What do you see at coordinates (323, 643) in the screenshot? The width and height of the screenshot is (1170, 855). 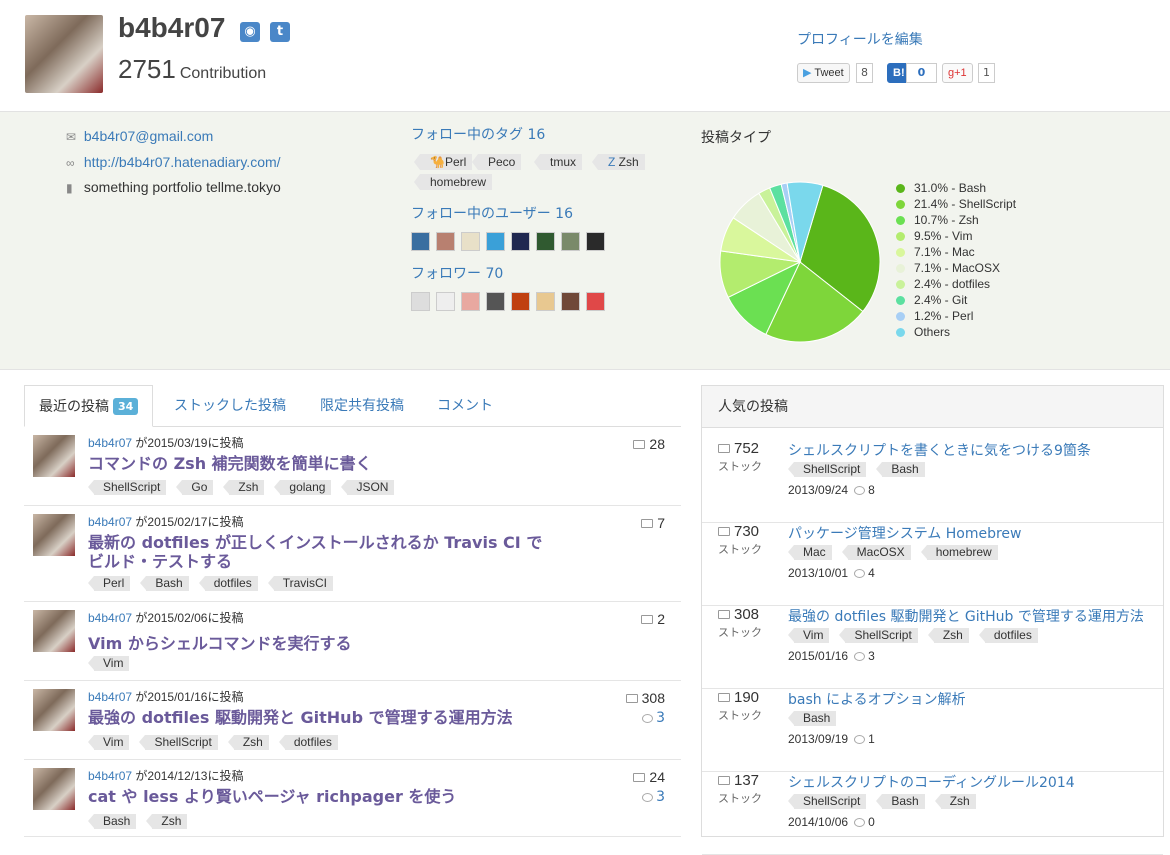 I see `post-title-link: Vim からシェルコマンドを実行する` at bounding box center [323, 643].